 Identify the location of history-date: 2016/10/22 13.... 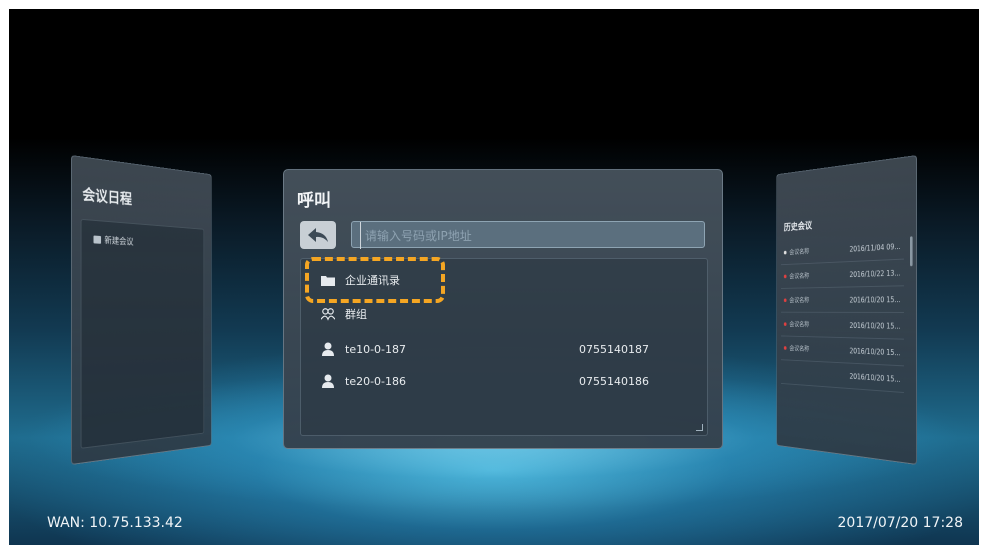
(875, 273).